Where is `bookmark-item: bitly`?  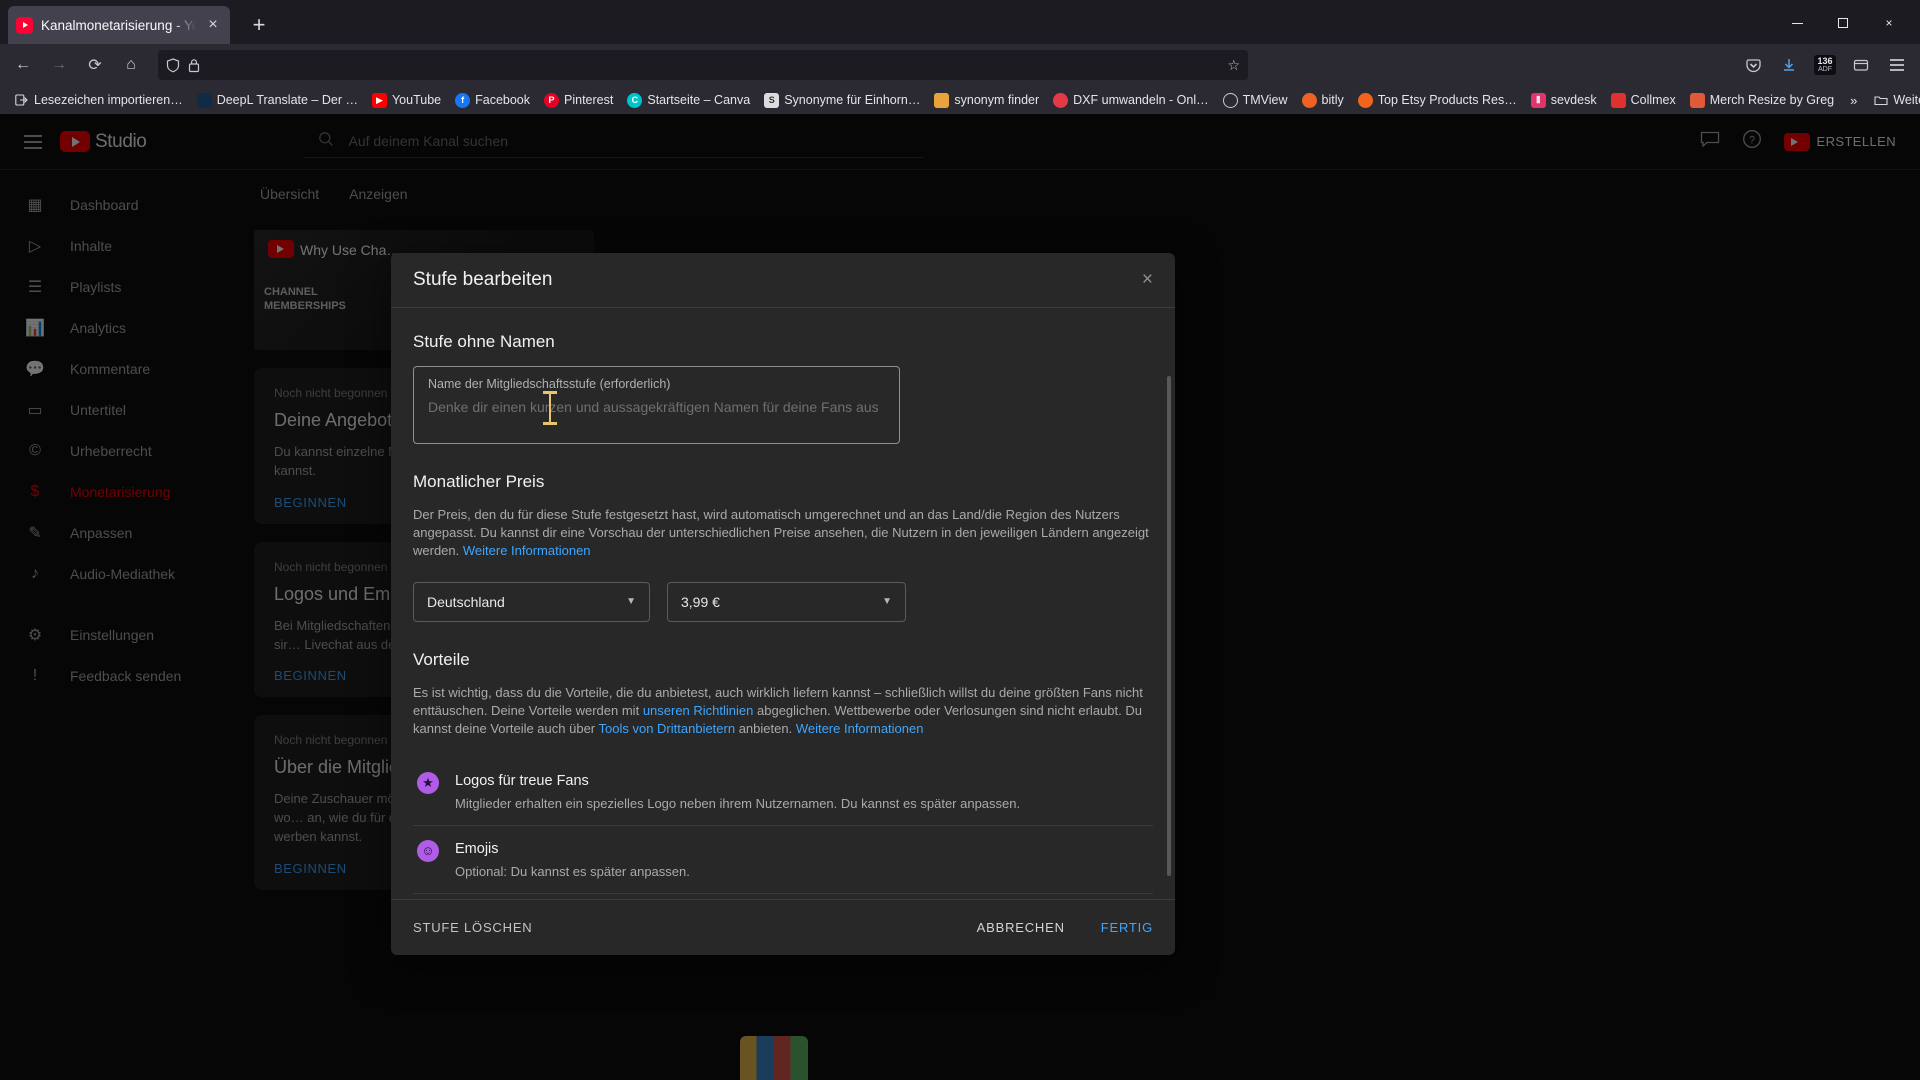
bookmark-item: bitly is located at coordinates (1323, 100).